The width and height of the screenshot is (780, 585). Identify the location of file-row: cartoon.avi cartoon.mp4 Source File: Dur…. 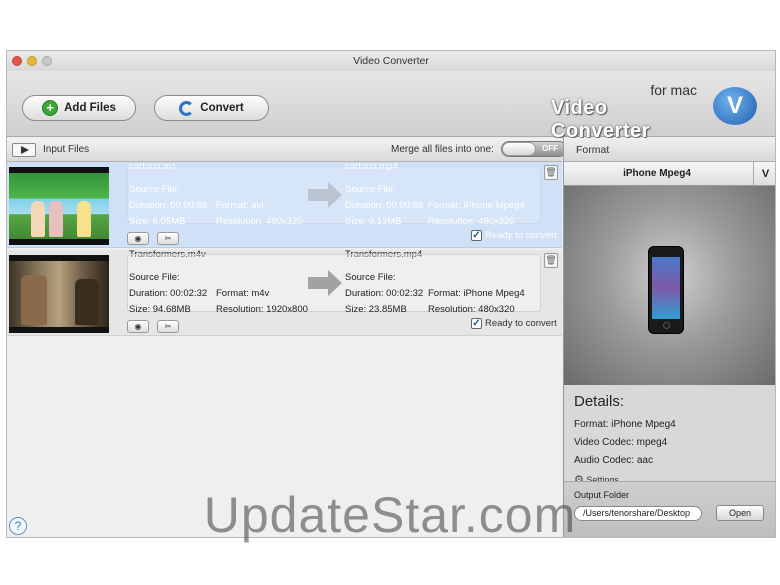
(284, 204).